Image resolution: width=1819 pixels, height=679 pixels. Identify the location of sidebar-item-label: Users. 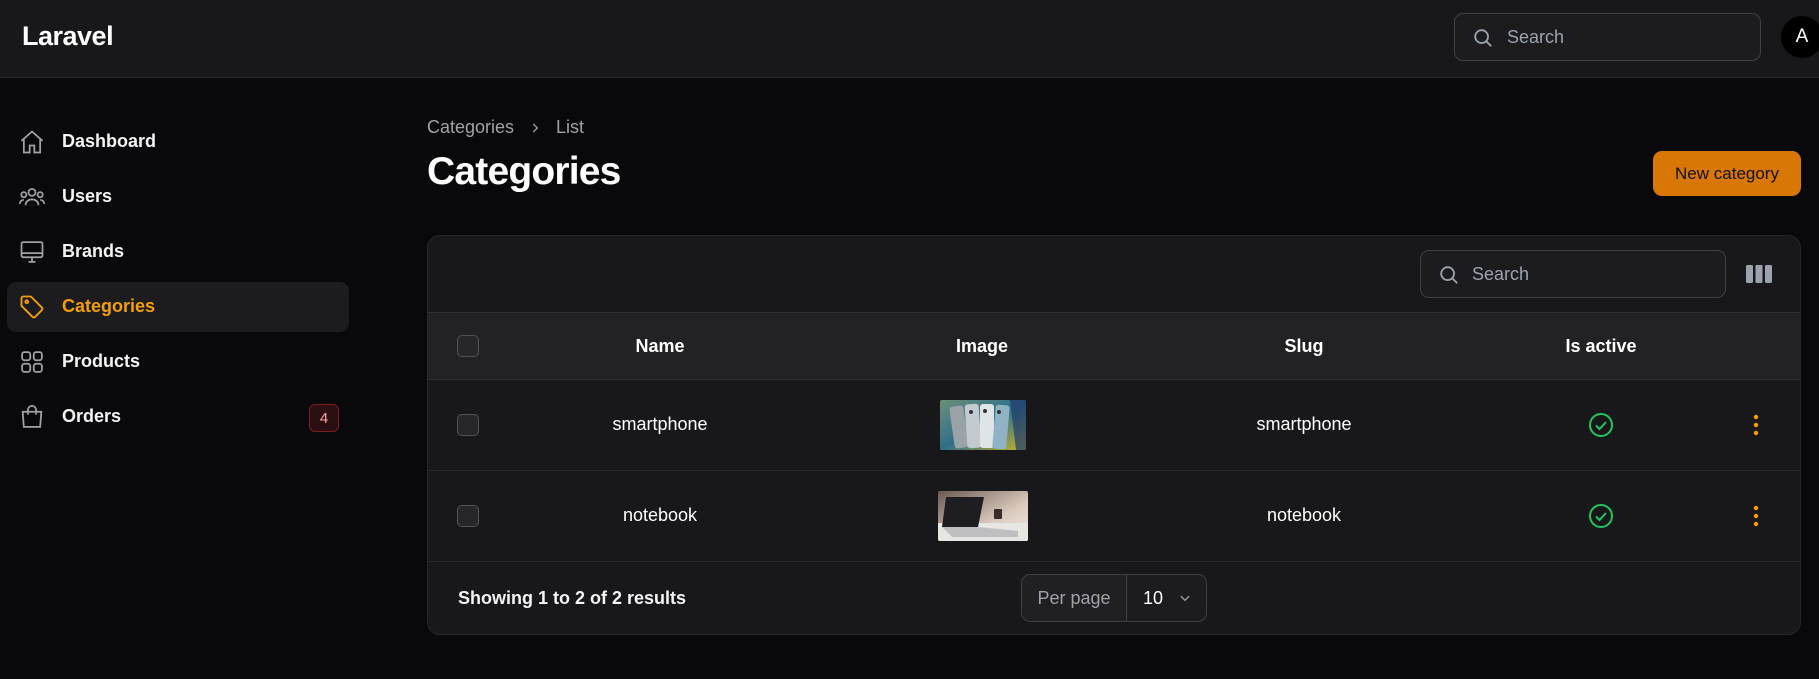
(87, 196).